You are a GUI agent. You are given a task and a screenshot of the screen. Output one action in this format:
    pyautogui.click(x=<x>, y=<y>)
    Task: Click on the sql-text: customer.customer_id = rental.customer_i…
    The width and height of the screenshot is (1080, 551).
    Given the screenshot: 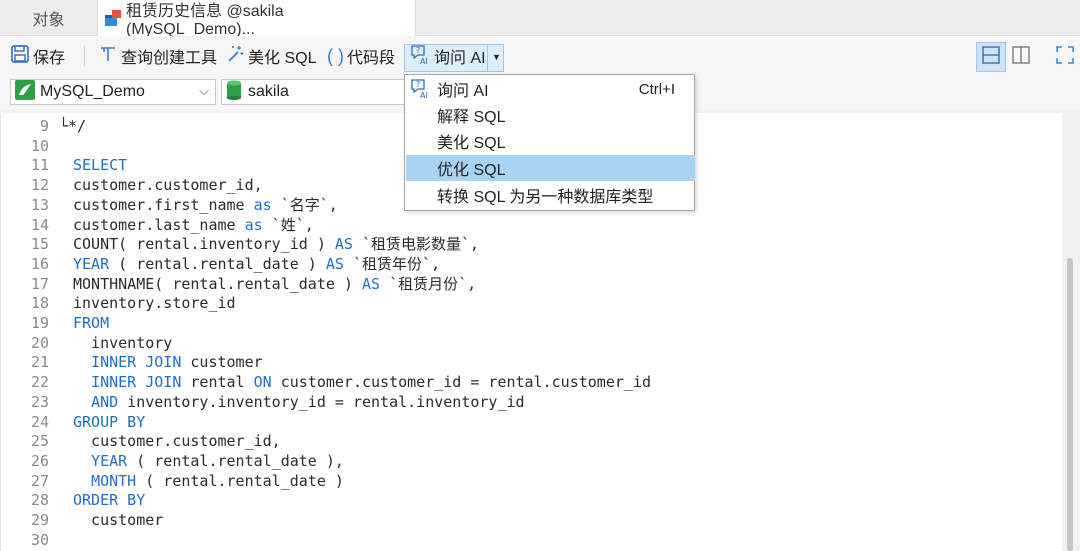 What is the action you would take?
    pyautogui.click(x=461, y=382)
    